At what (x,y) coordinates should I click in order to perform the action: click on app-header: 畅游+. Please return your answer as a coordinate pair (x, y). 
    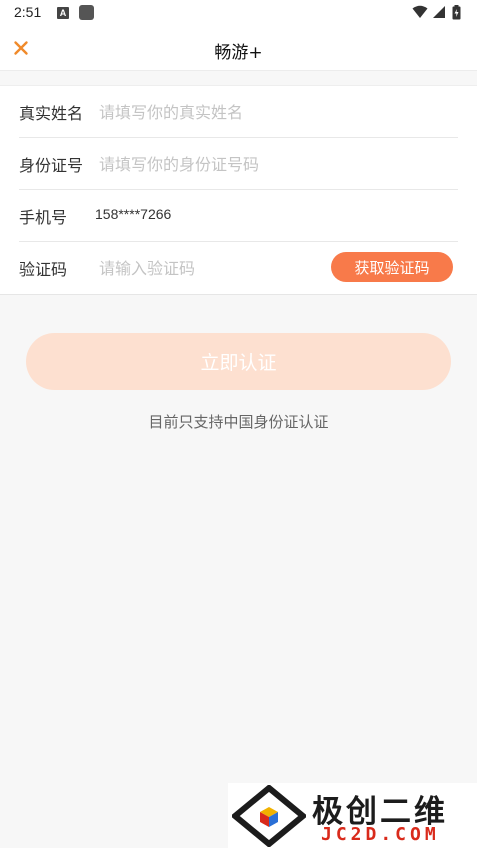
    Looking at the image, I should click on (238, 48).